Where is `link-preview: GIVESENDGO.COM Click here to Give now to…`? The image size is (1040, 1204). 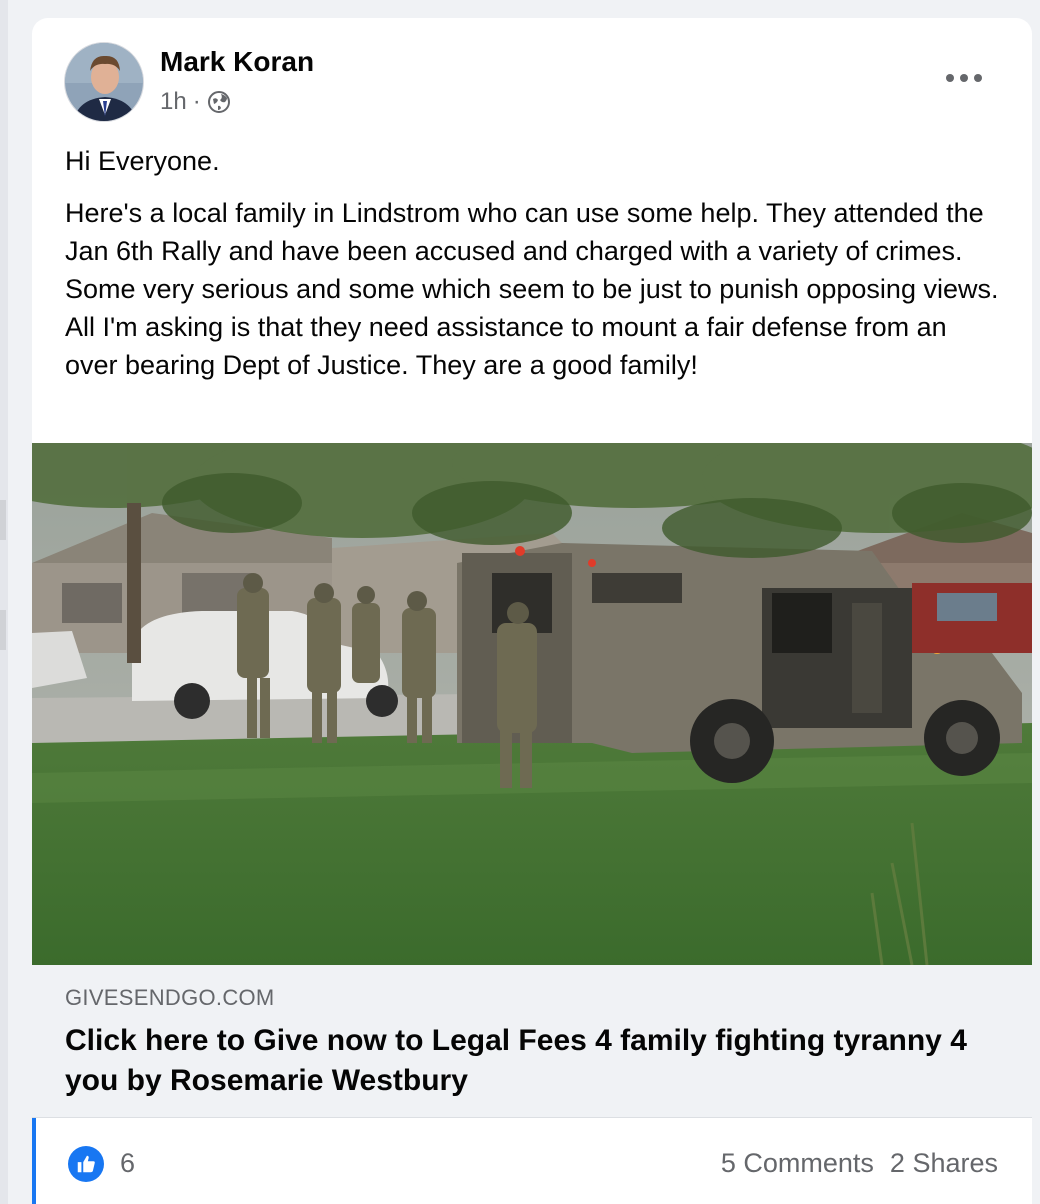 link-preview: GIVESENDGO.COM Click here to Give now to… is located at coordinates (532, 1041).